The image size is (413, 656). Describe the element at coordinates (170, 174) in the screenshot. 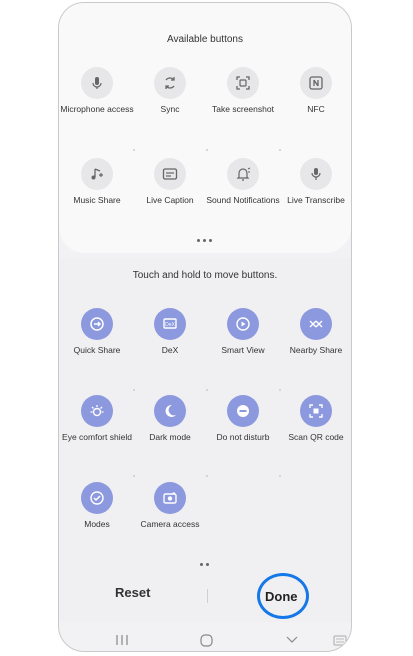

I see `live-caption-icon` at that location.